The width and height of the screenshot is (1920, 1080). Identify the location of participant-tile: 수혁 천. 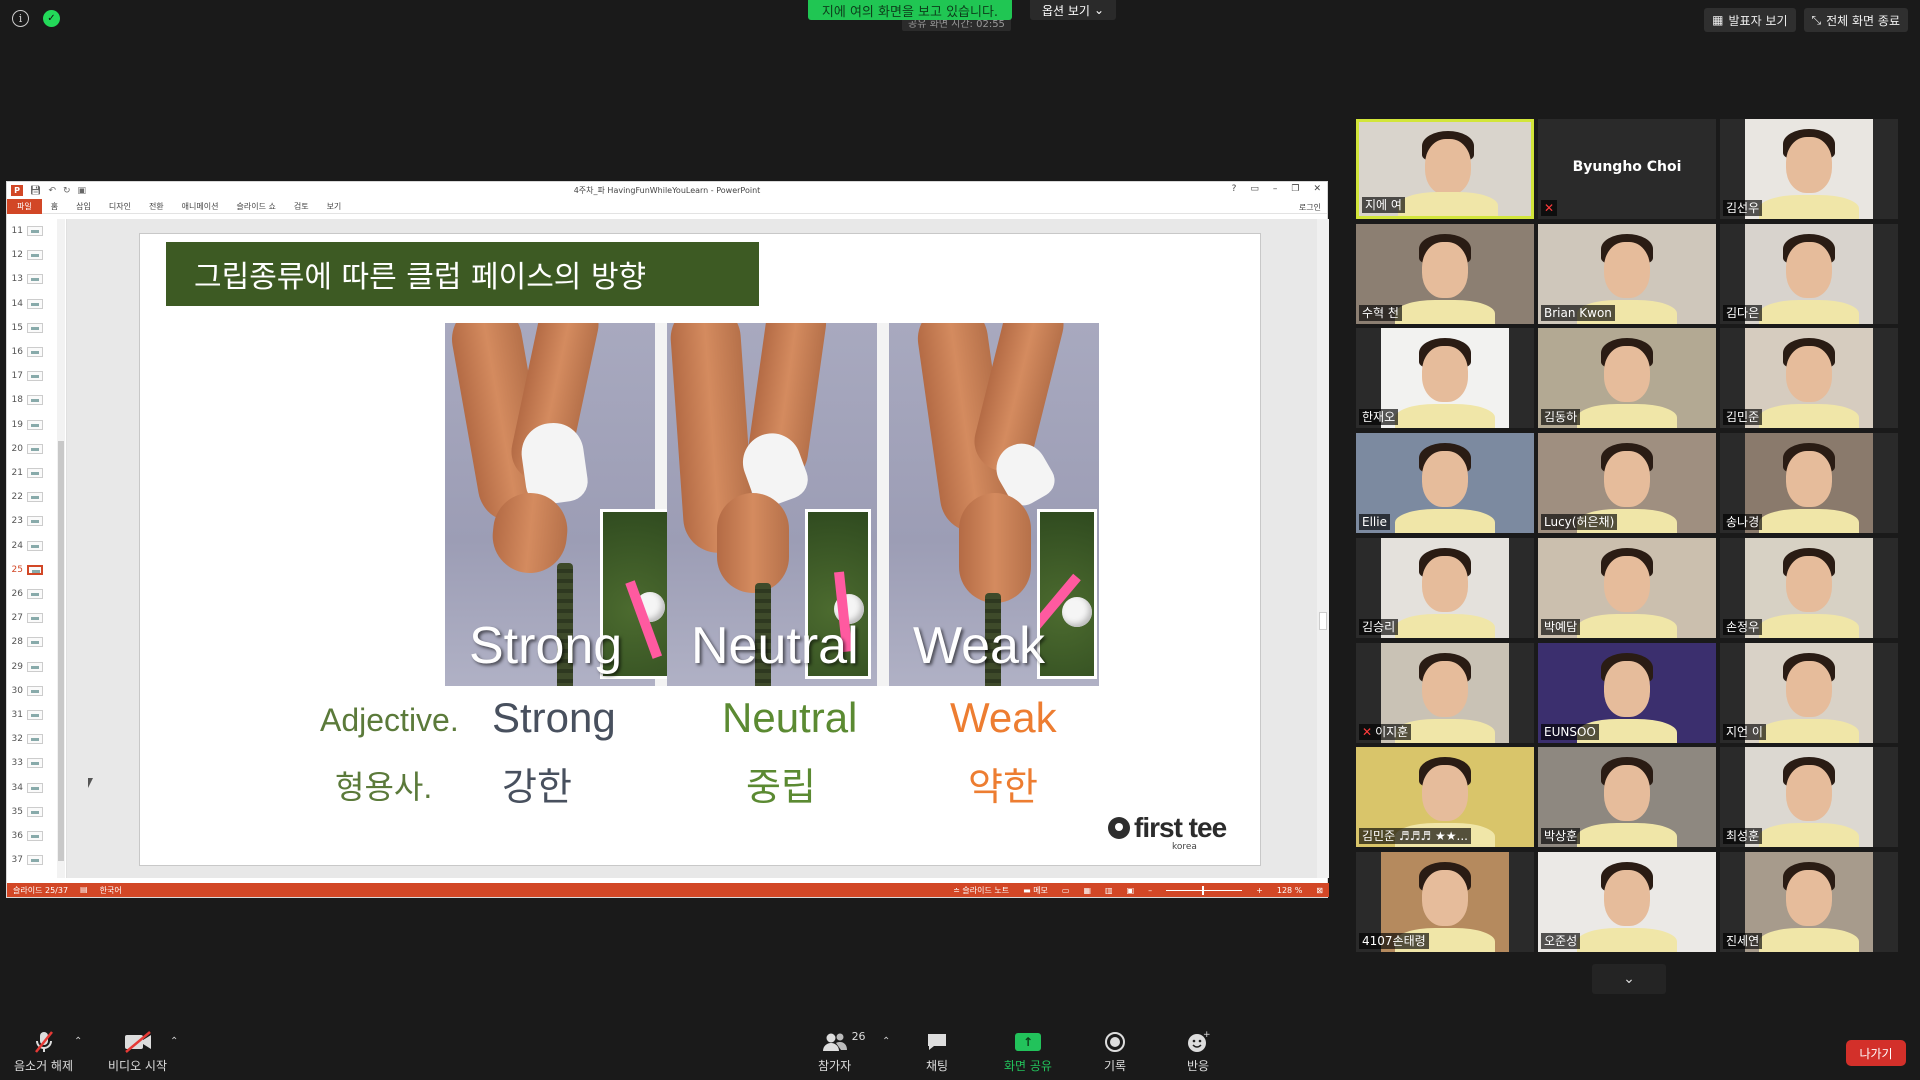
(1445, 273).